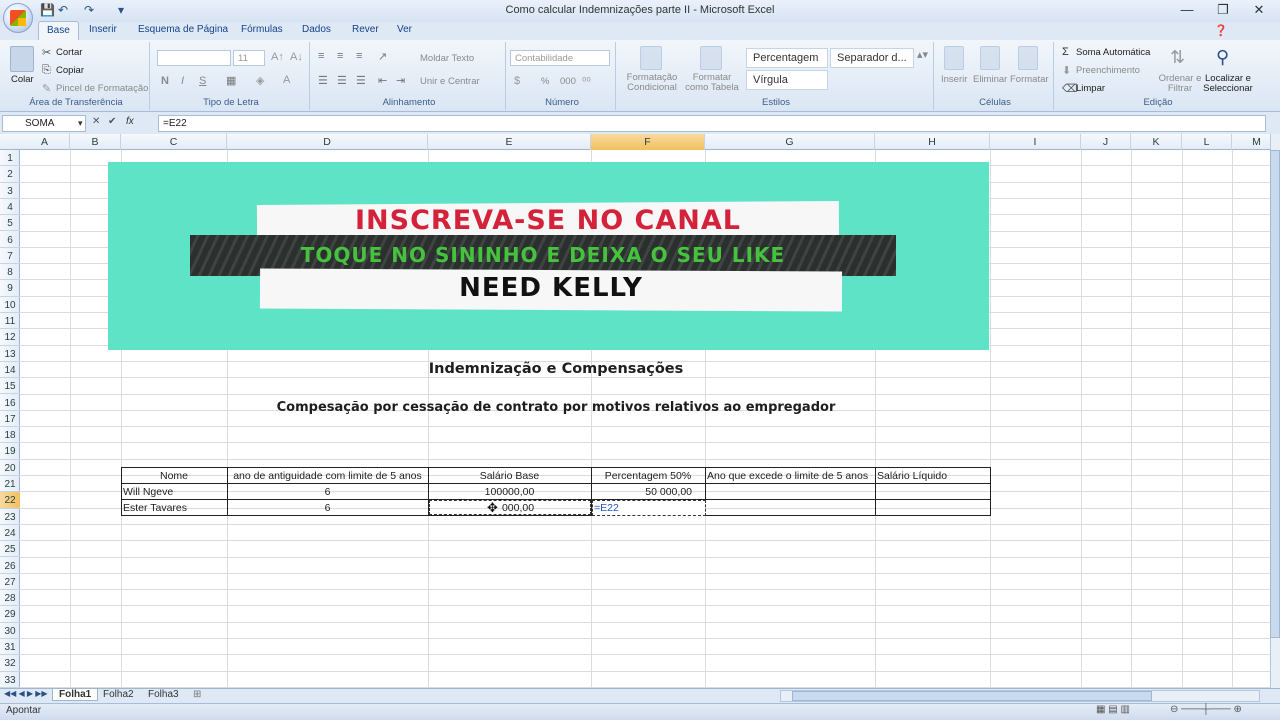 This screenshot has height=720, width=1280. What do you see at coordinates (327, 476) in the screenshot?
I see `table-header: ano de antiguidade com limite de 5 anos` at bounding box center [327, 476].